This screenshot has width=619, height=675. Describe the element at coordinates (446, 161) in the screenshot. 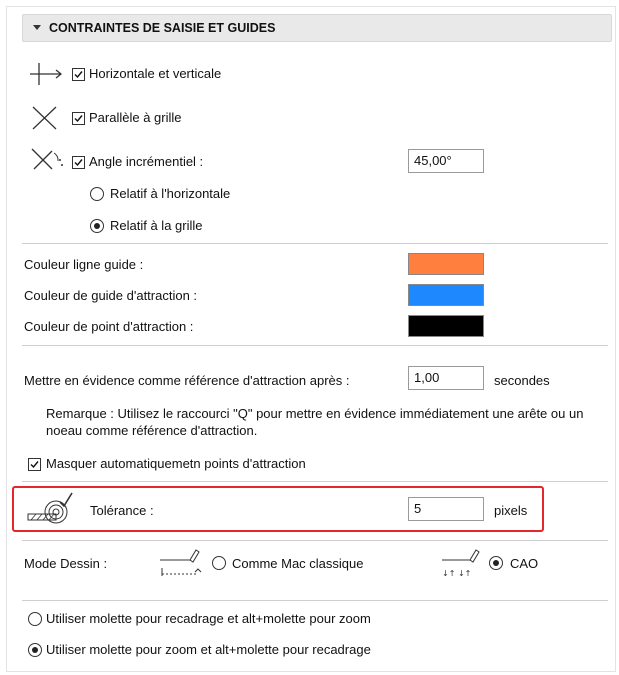

I see `angle-input: 45,00°` at that location.